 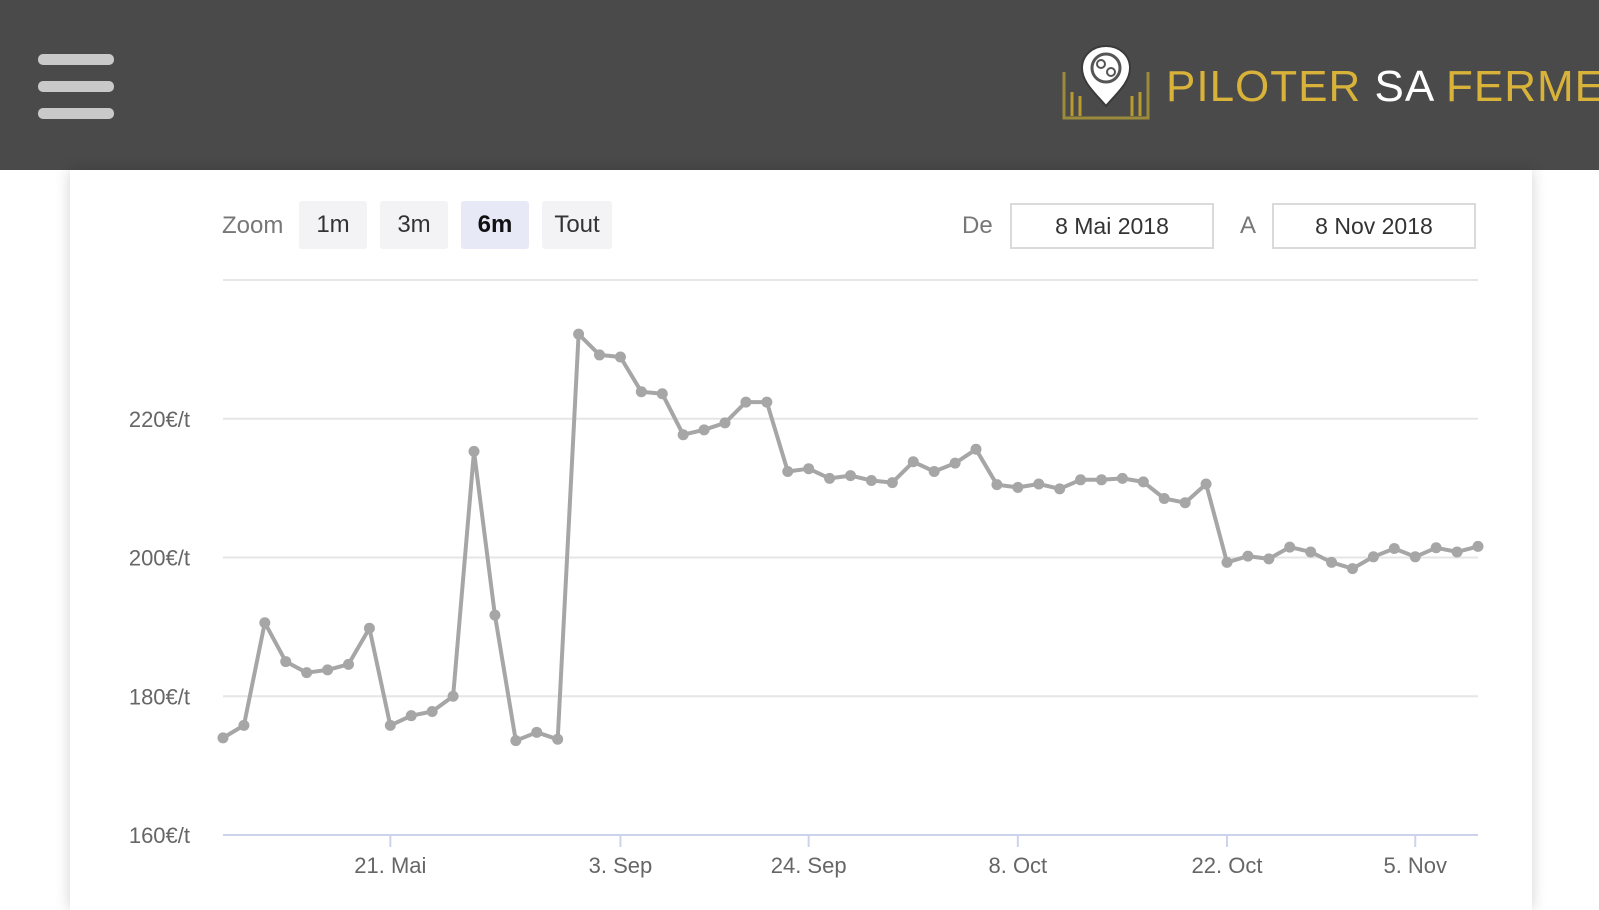 I want to click on x-tick-label: 5. Nov, so click(x=1415, y=865).